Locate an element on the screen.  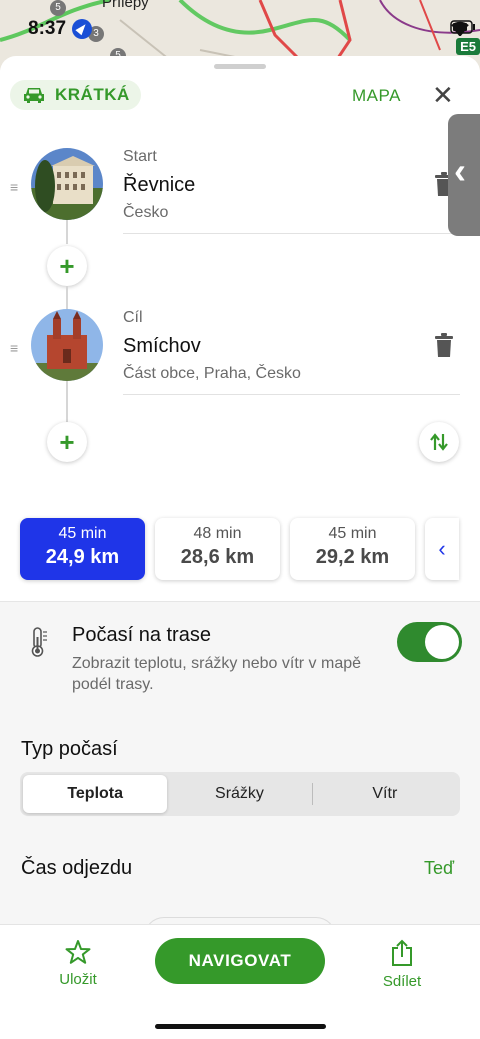
save-button: Uložit is located at coordinates (78, 963).